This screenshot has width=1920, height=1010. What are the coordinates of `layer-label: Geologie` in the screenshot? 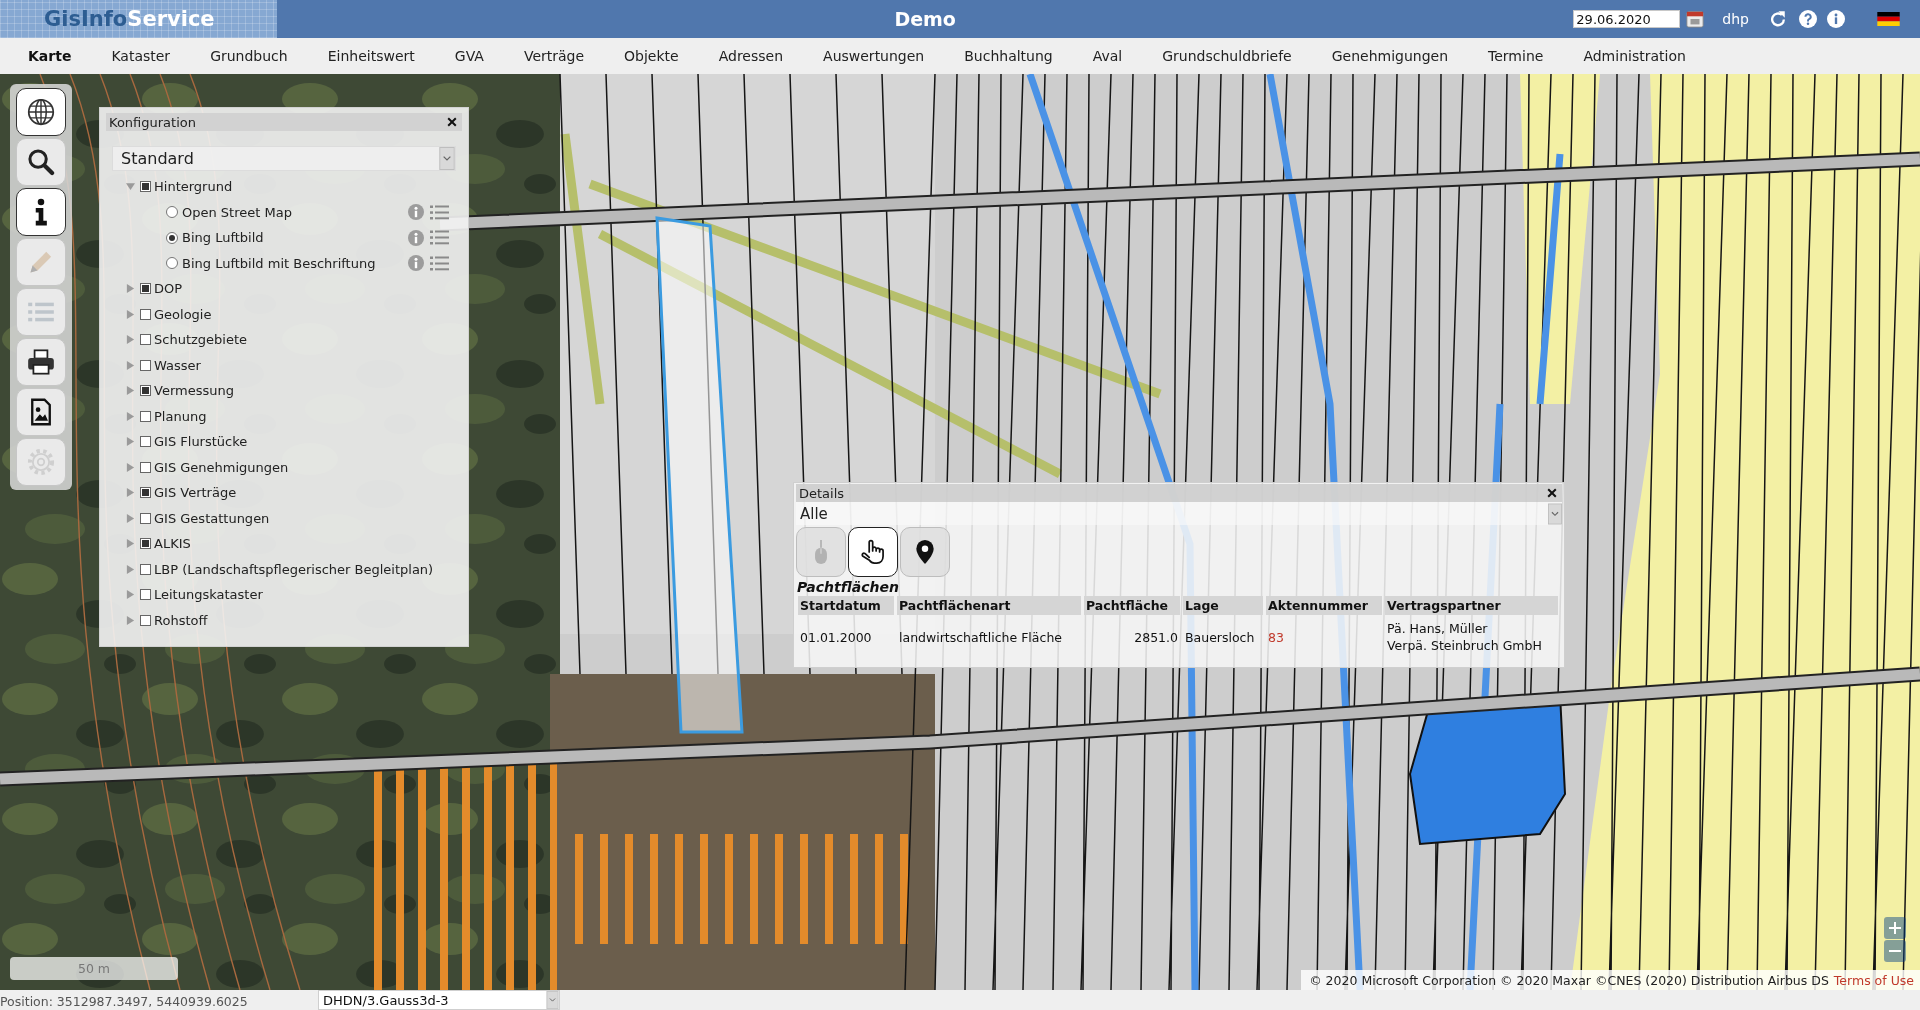 It's located at (183, 314).